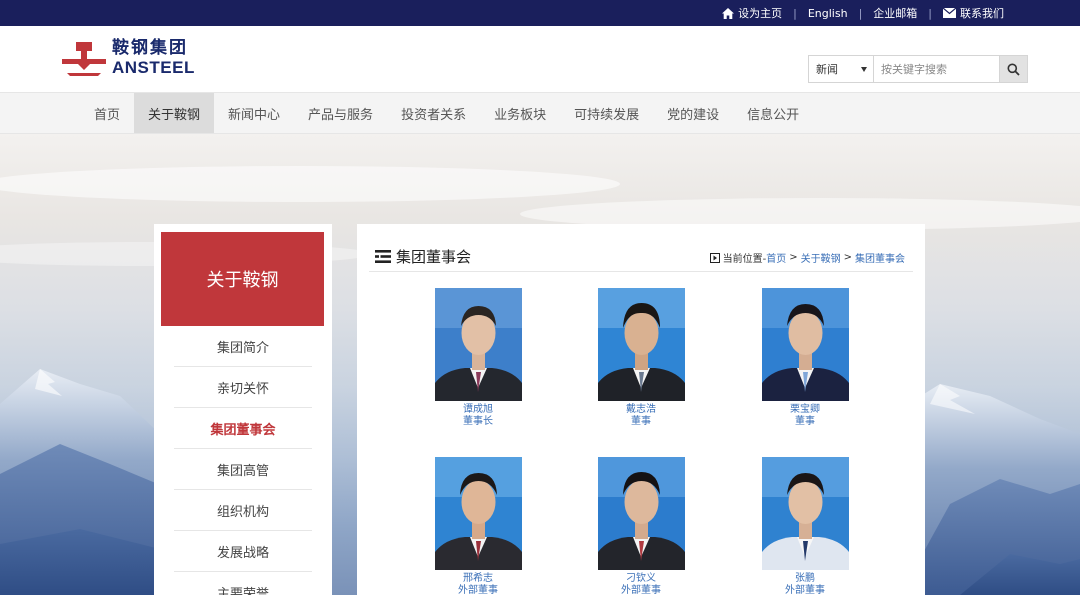  What do you see at coordinates (340, 113) in the screenshot?
I see `nav-item-products: 产品与服务` at bounding box center [340, 113].